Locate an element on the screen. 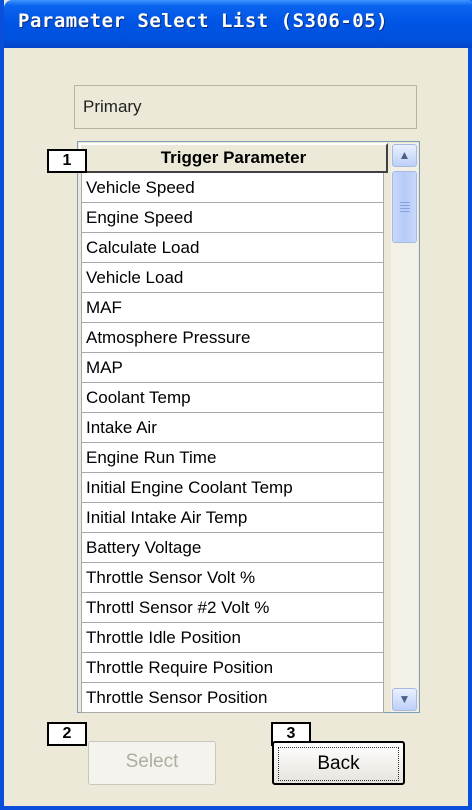 This screenshot has height=810, width=472. list-item: Atmosphere Pressure is located at coordinates (232, 338).